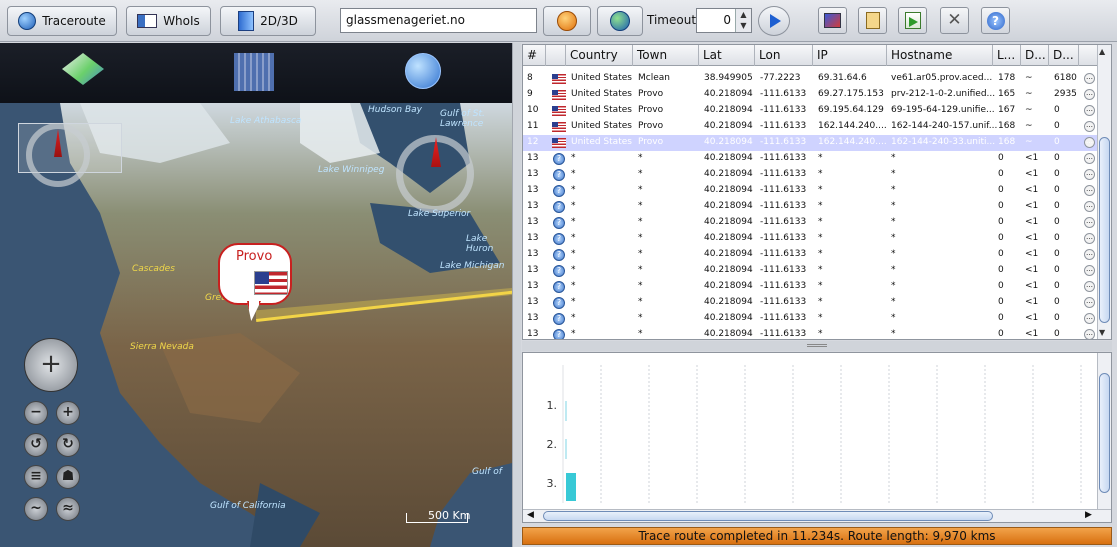 The height and width of the screenshot is (547, 1117). What do you see at coordinates (724, 20) in the screenshot?
I see `timeout-spinner: 0 ▲ ▼` at bounding box center [724, 20].